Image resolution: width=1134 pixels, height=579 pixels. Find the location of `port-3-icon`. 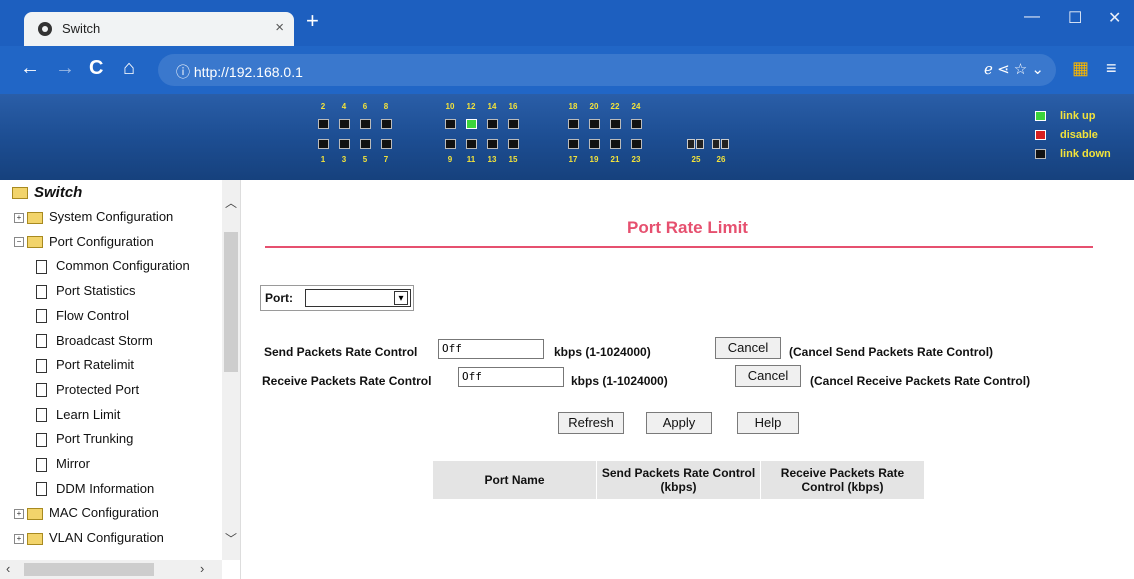

port-3-icon is located at coordinates (344, 144).